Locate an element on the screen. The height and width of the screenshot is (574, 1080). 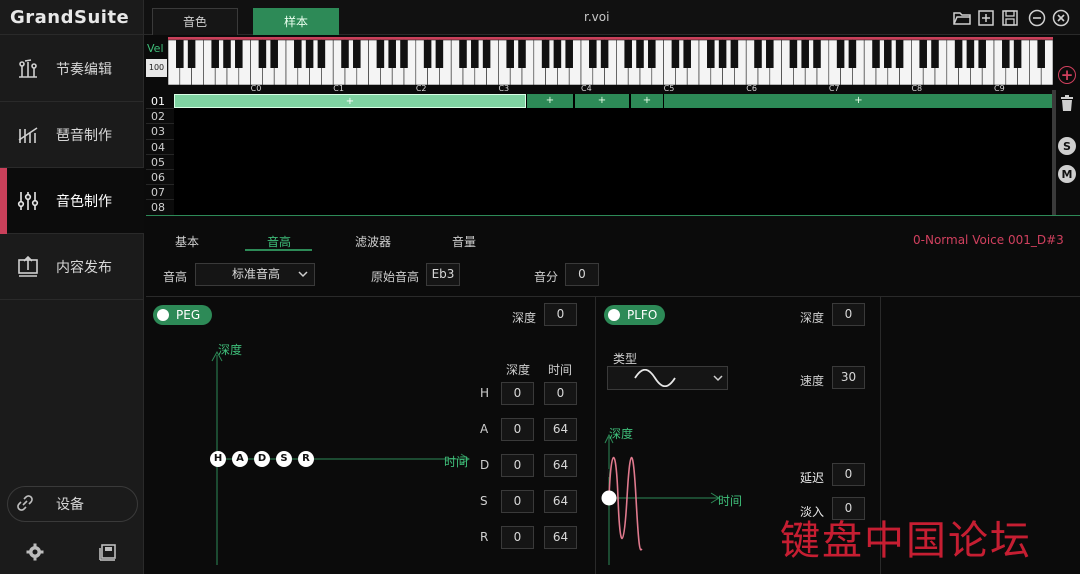
sidebar-item-publish: 内容发布 is located at coordinates (72, 267).